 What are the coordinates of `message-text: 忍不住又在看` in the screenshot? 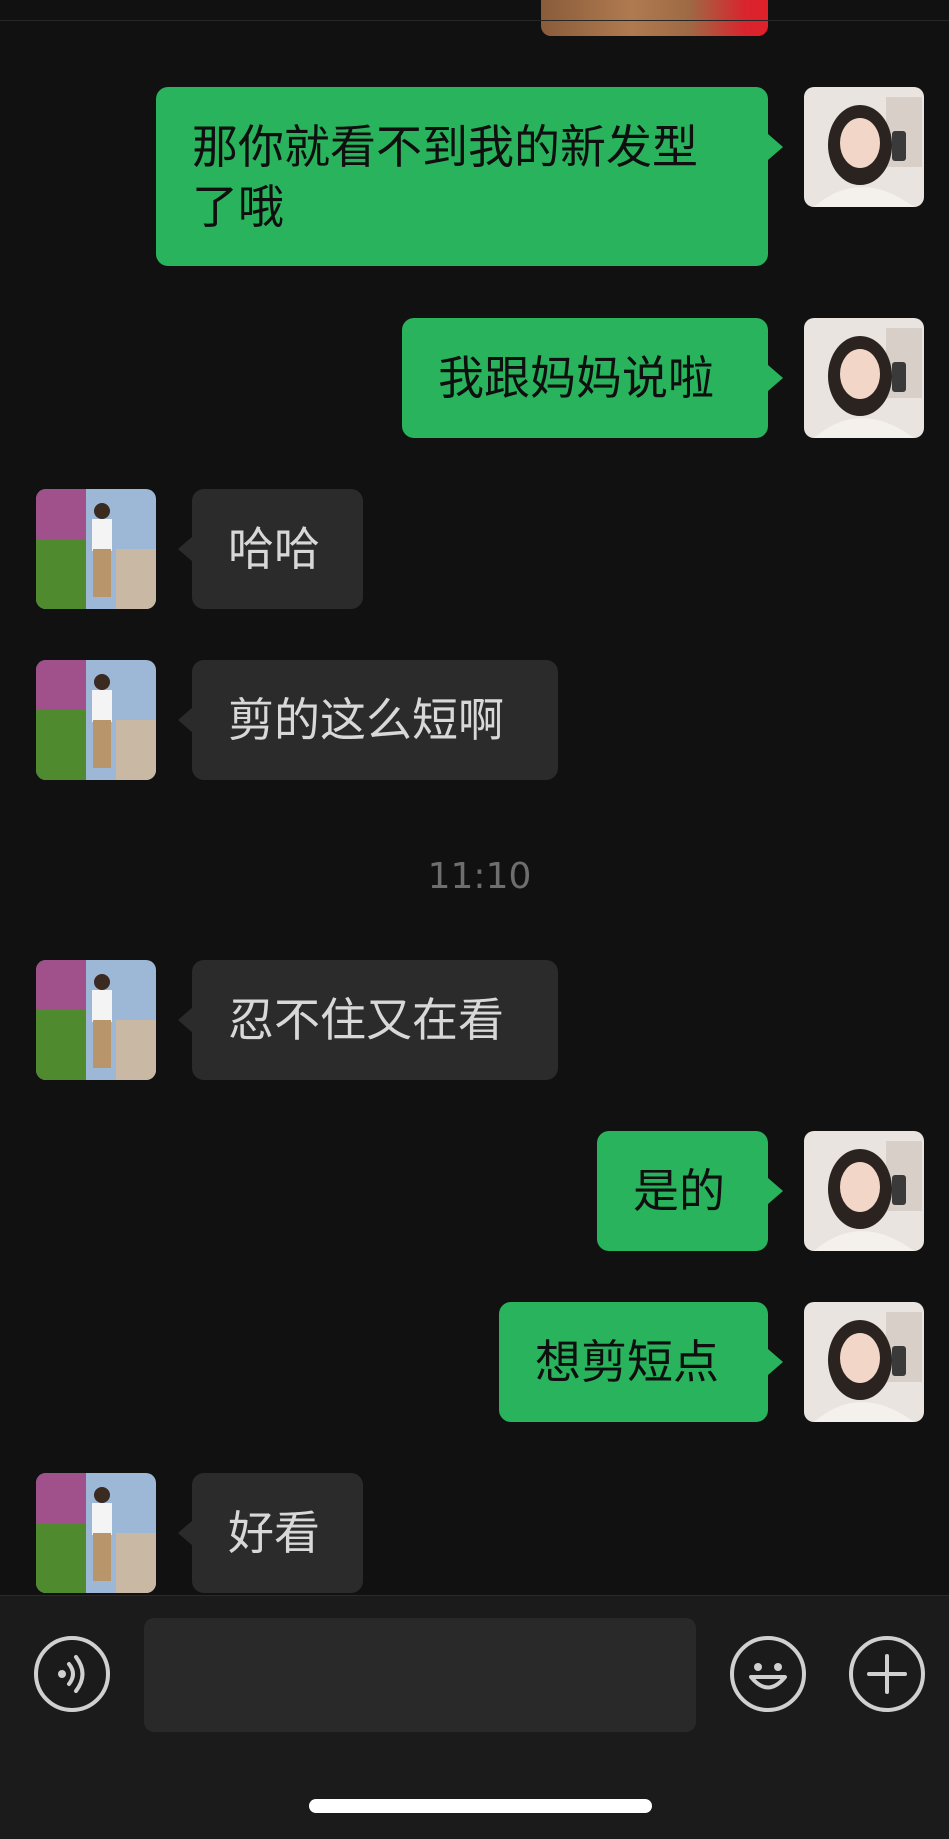 It's located at (366, 1020).